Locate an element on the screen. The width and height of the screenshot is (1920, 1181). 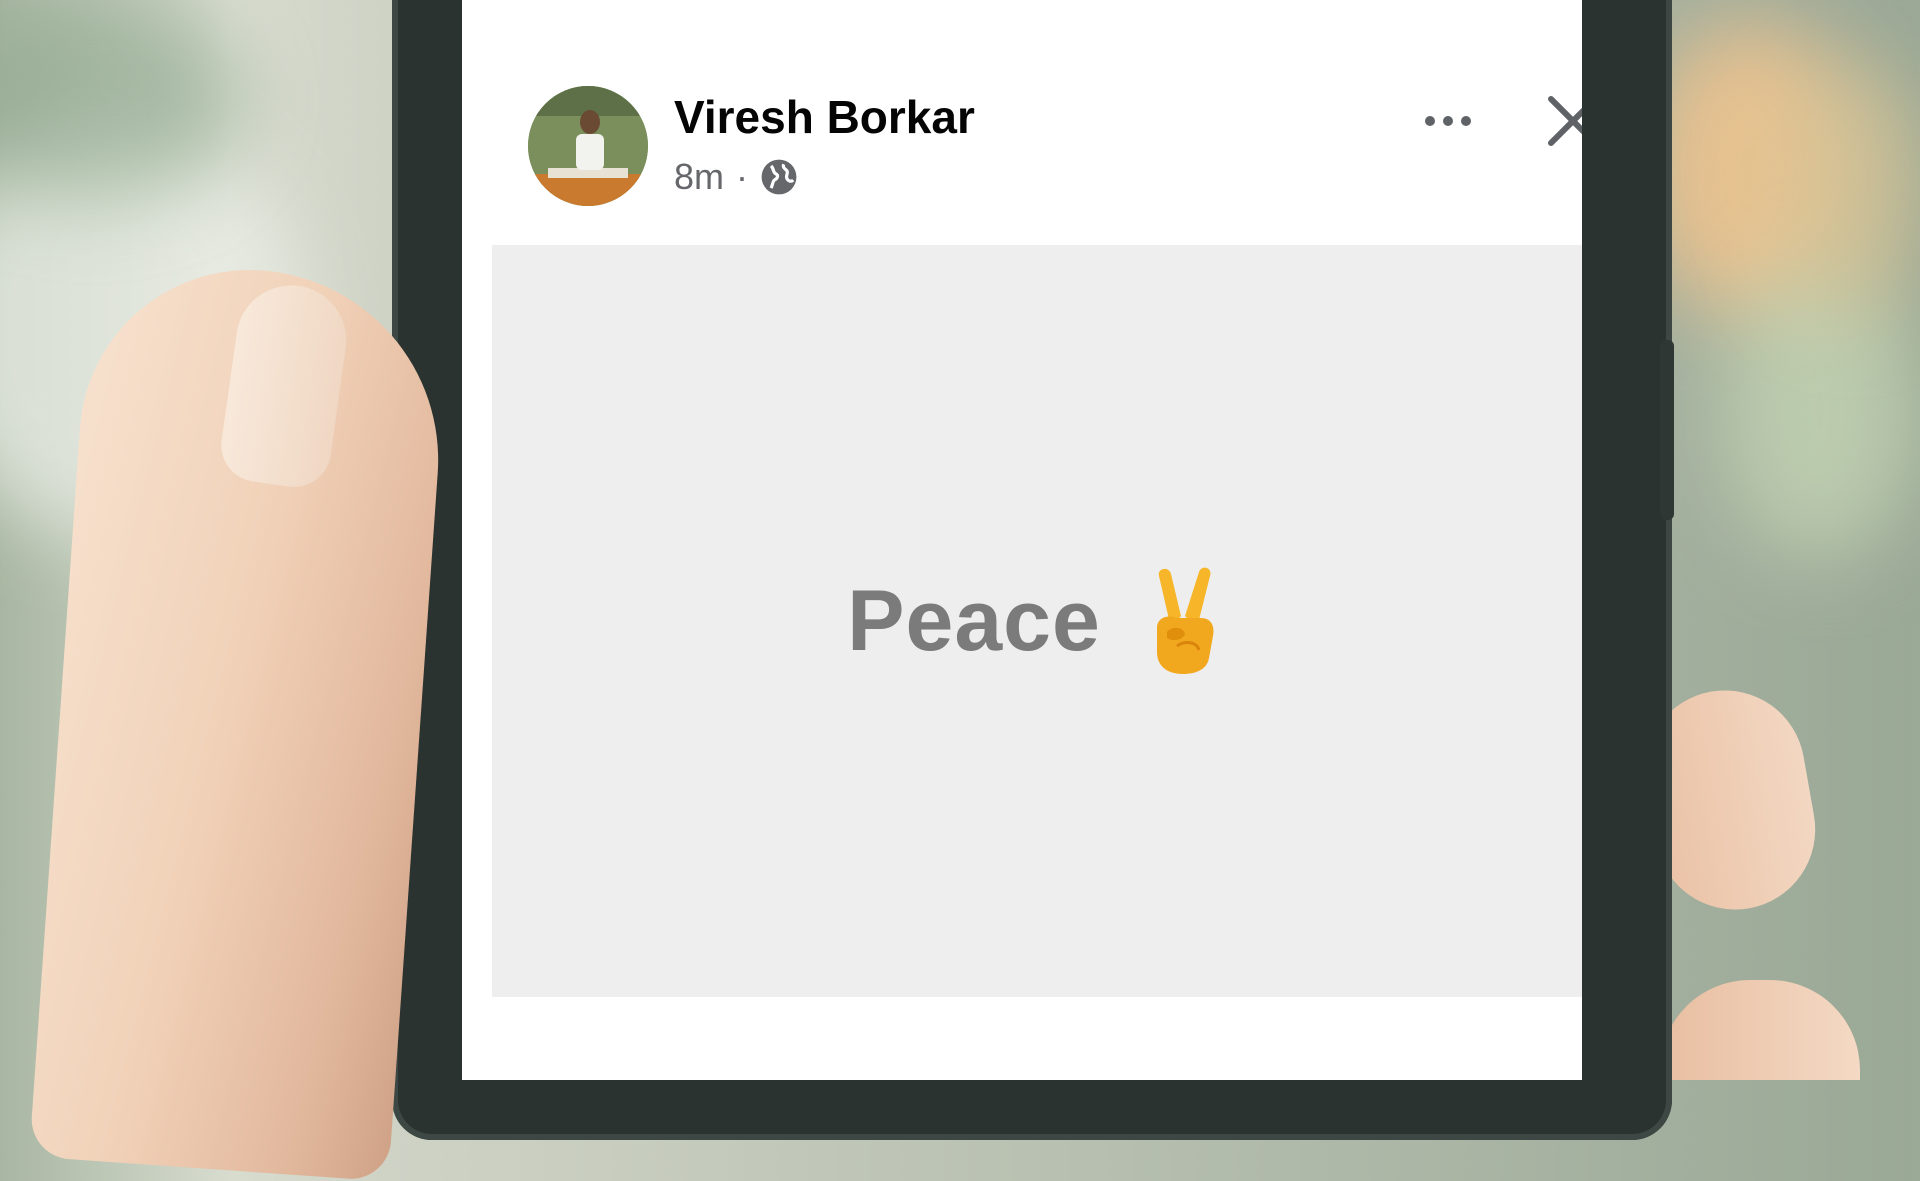
phone-side-button is located at coordinates (1667, 430).